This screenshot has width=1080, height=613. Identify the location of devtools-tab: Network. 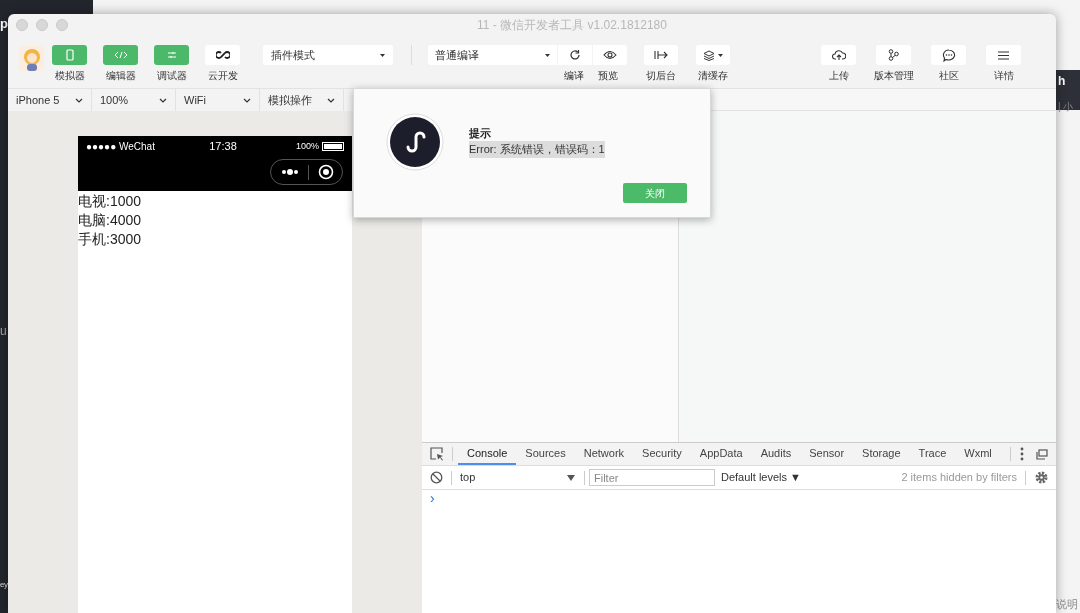
(604, 454).